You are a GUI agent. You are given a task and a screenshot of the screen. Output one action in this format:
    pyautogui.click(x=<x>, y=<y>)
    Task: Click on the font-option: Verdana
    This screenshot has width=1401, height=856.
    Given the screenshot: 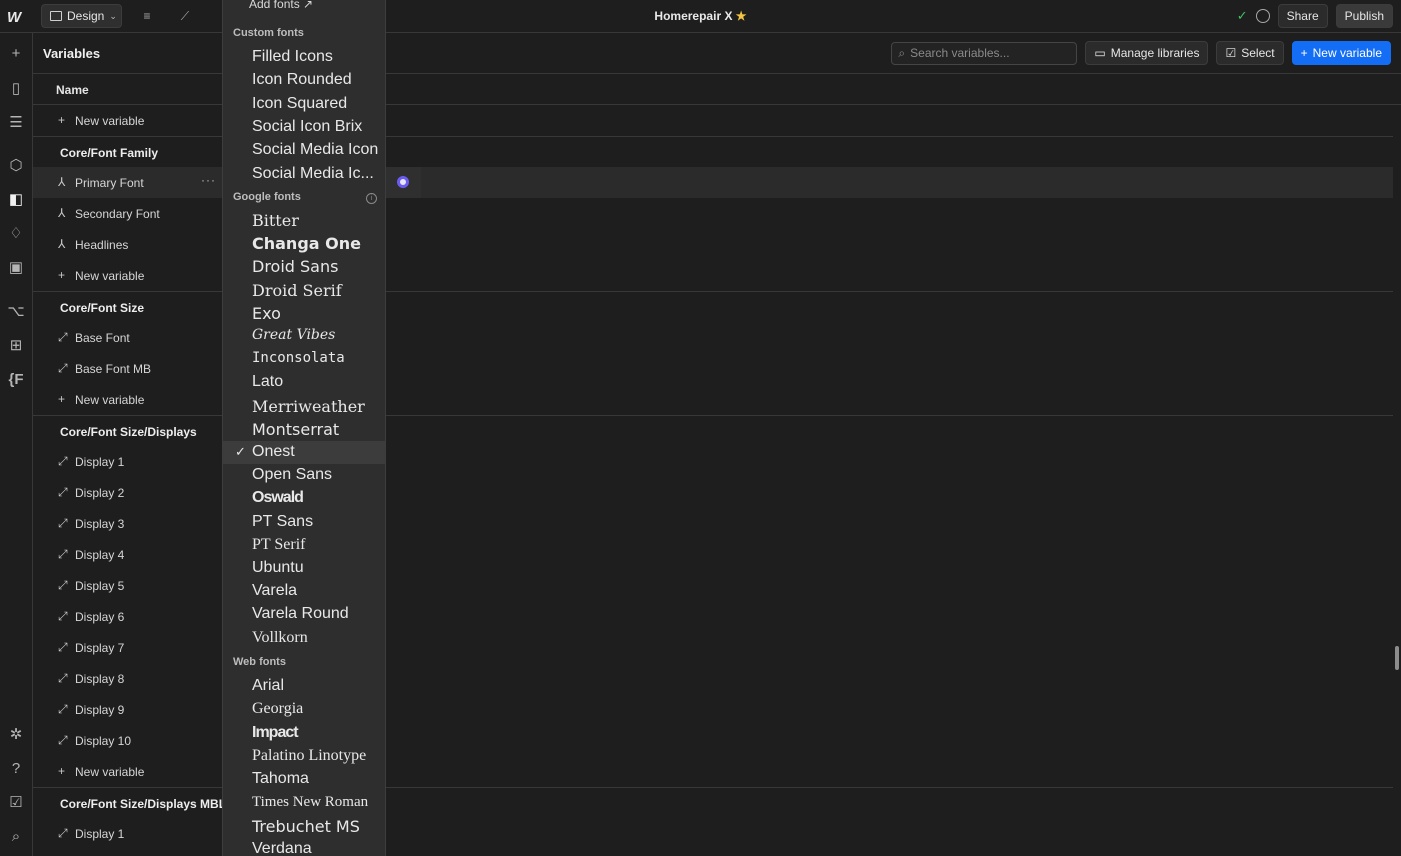 What is the action you would take?
    pyautogui.click(x=304, y=847)
    